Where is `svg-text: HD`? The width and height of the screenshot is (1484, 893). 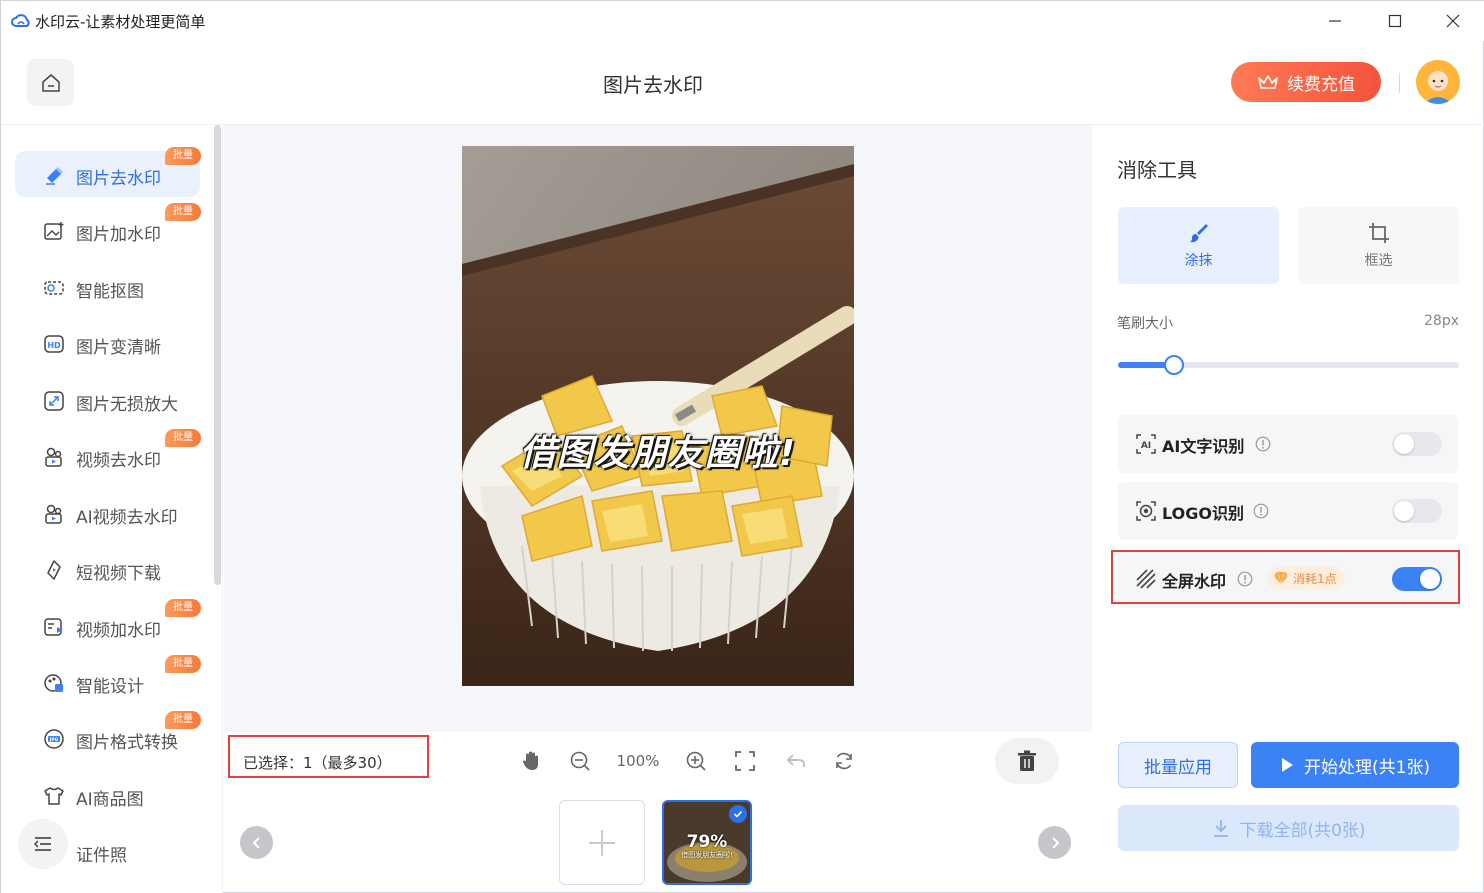 svg-text: HD is located at coordinates (54, 345).